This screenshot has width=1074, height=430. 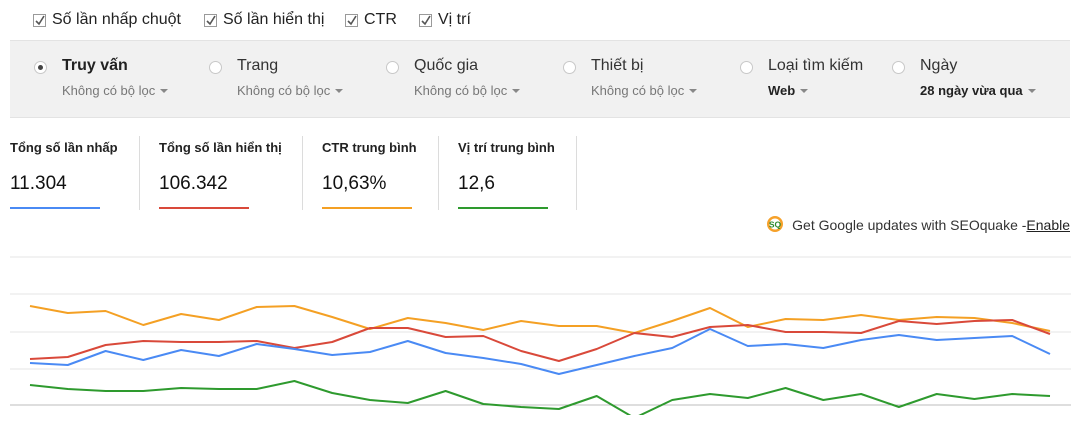 I want to click on svg-text: SQ, so click(x=775, y=224).